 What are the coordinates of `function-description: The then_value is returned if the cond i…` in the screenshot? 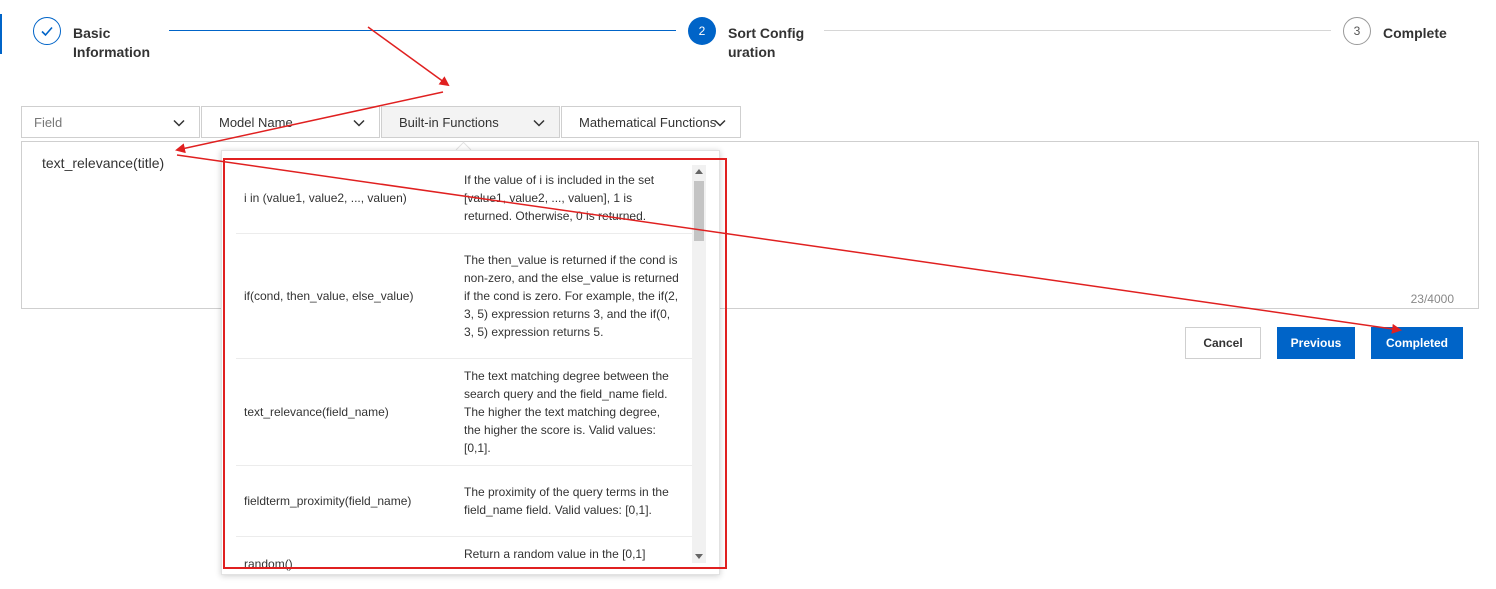 It's located at (571, 296).